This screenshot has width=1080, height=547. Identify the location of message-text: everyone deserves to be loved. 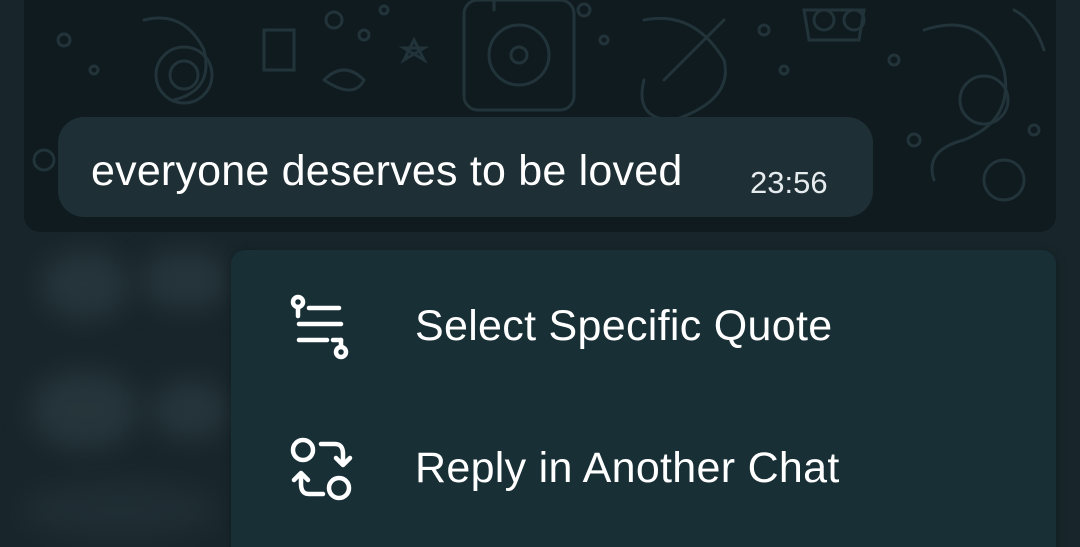
(387, 171).